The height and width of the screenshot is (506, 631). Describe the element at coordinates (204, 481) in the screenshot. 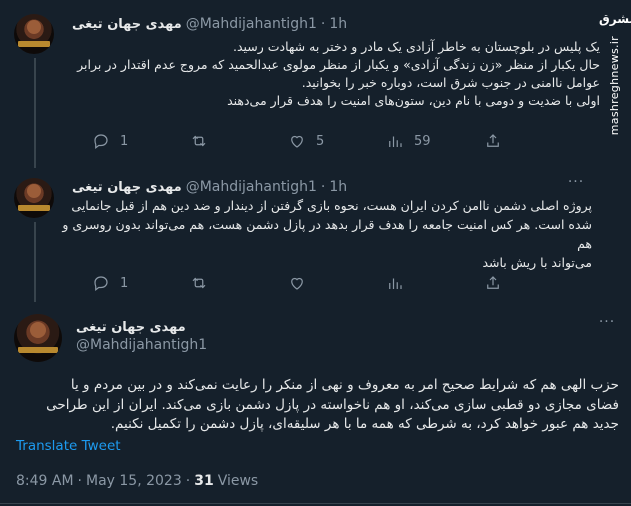

I see `views-total: 31` at that location.